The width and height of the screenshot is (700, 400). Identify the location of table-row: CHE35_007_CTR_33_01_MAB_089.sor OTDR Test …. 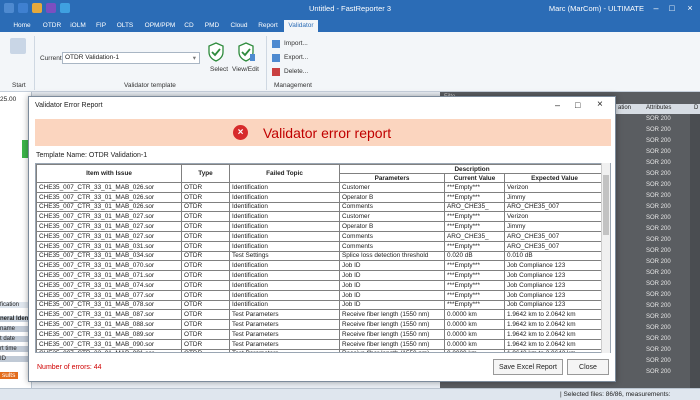
(321, 334).